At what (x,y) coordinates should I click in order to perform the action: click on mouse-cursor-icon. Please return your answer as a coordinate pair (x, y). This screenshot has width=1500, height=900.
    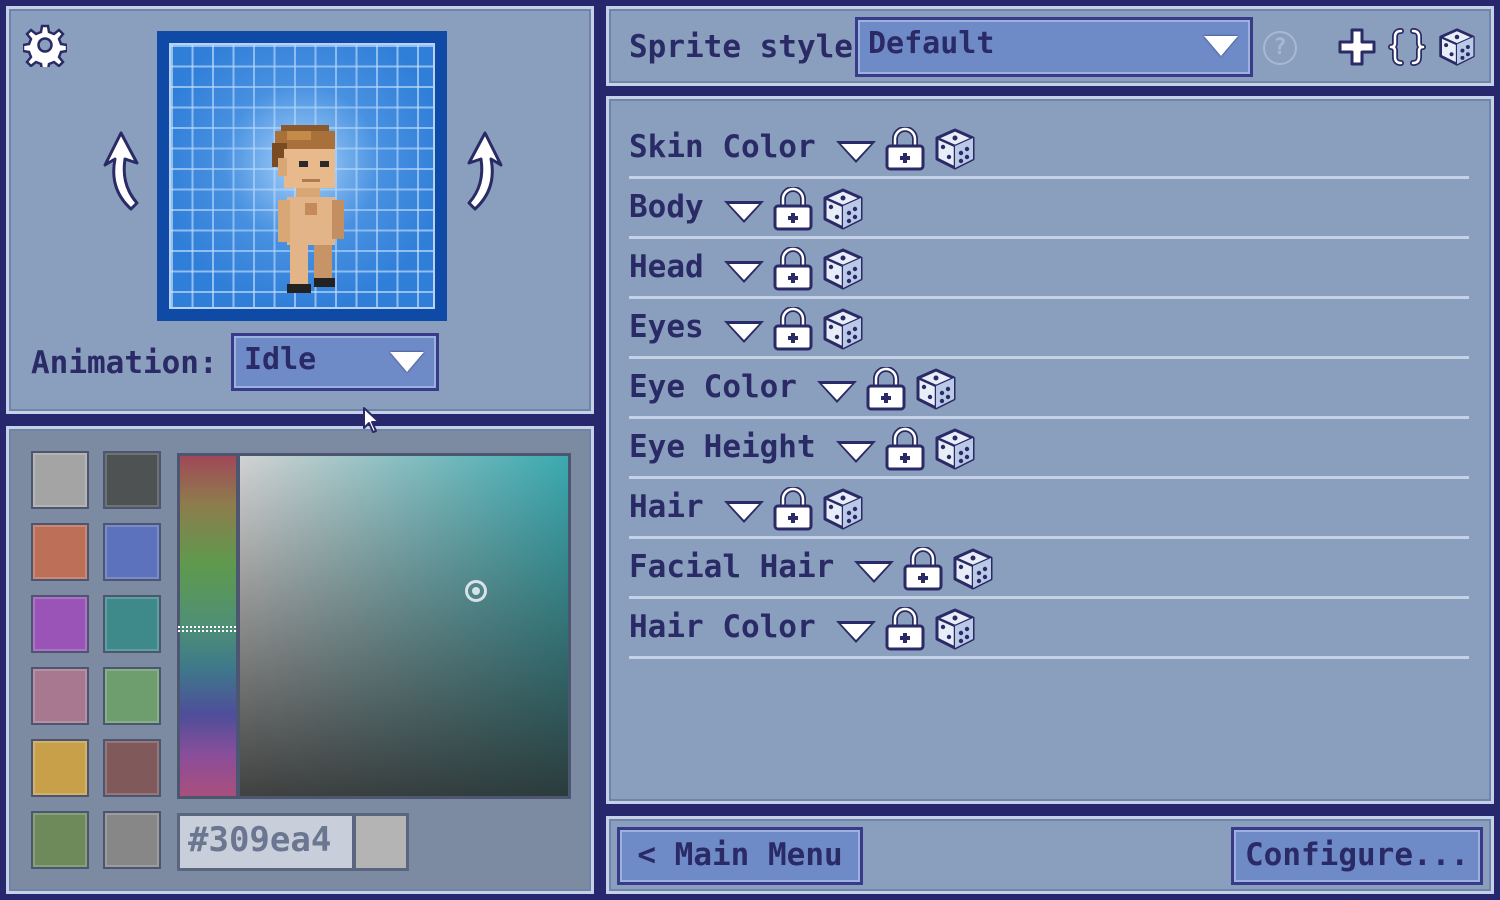
    Looking at the image, I should click on (371, 420).